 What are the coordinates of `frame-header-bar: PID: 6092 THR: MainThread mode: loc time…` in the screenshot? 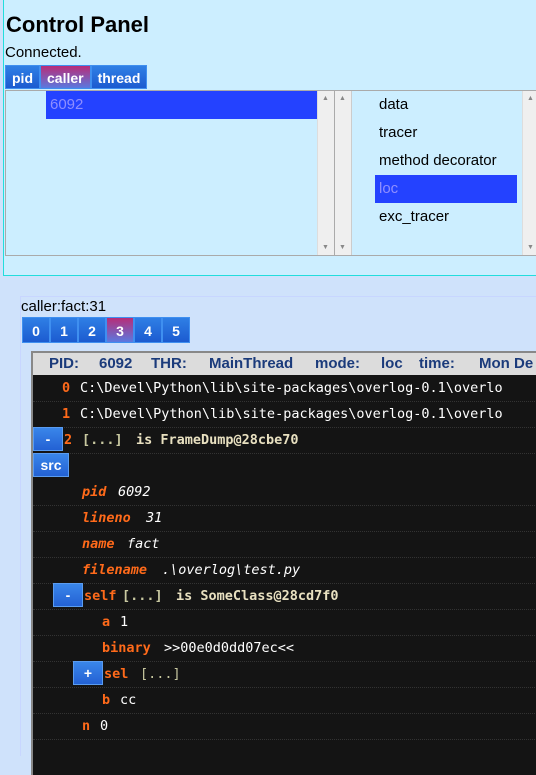 It's located at (283, 363).